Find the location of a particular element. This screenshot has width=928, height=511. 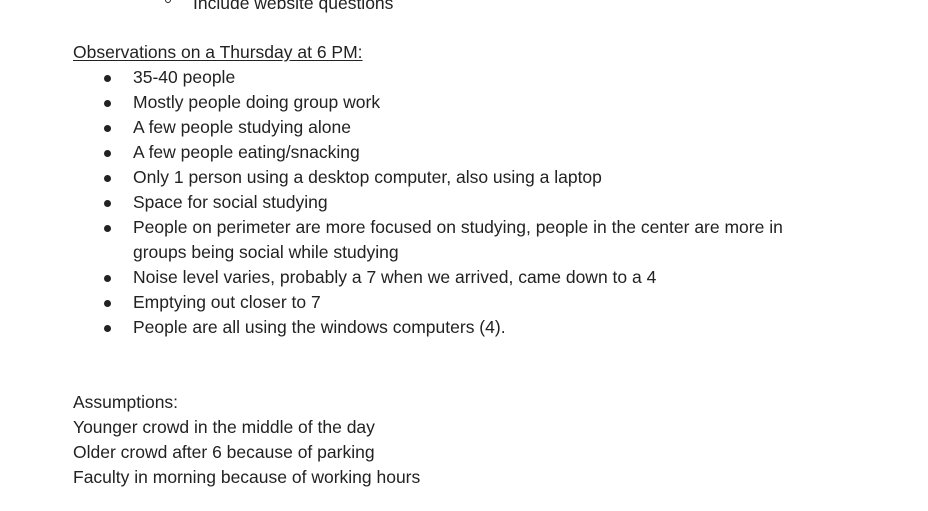

list-item-text: A few people studying alone is located at coordinates (242, 127).